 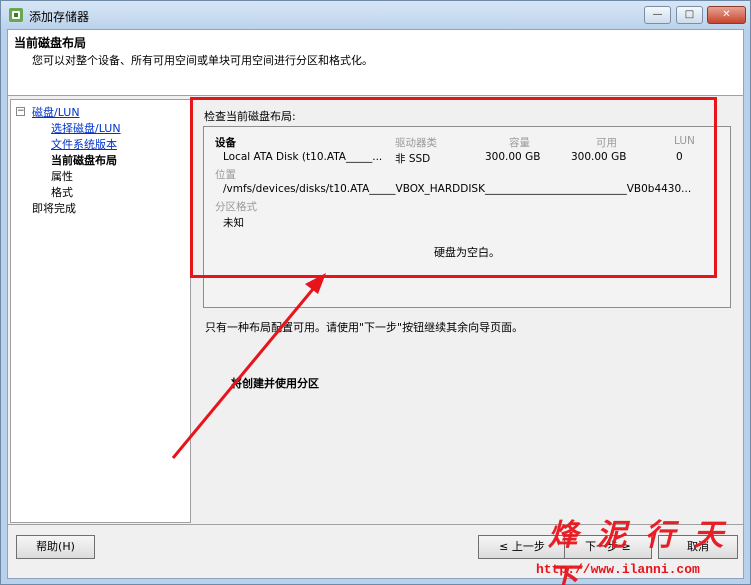 What do you see at coordinates (248, 366) in the screenshot?
I see `annotation-arrow-icon` at bounding box center [248, 366].